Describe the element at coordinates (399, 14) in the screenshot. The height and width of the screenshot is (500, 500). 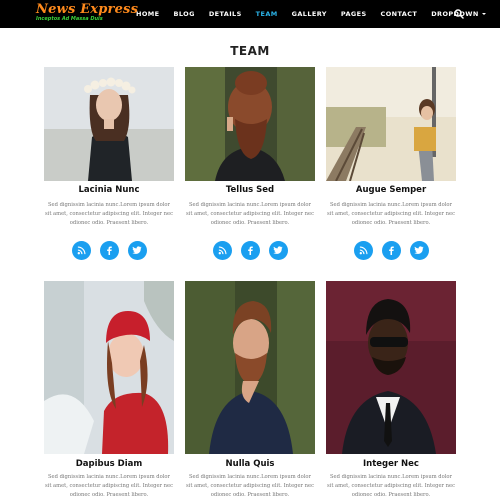
I see `nav-item-contact: CONTACT` at that location.